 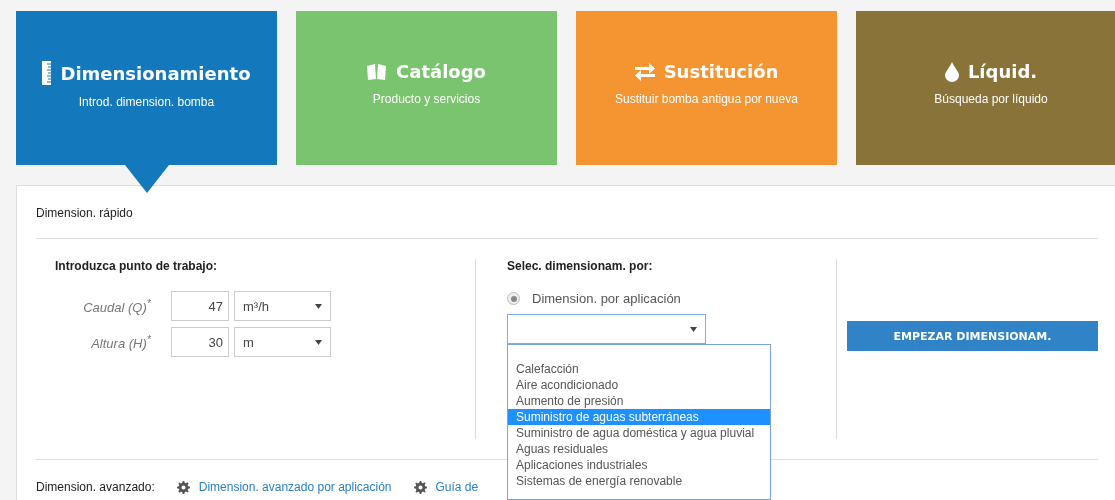 I want to click on dropdown-option: Aplicaciones industriales, so click(x=639, y=465).